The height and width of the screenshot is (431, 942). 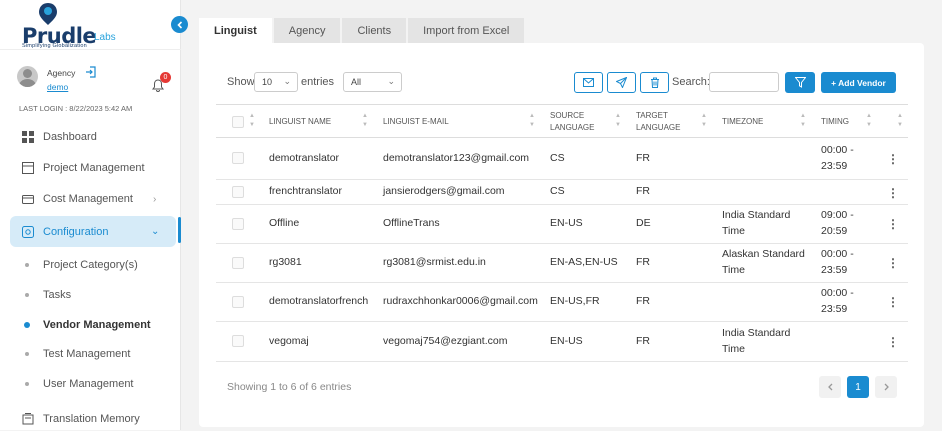 I want to click on cell-email: OfflineTrans, so click(x=411, y=223).